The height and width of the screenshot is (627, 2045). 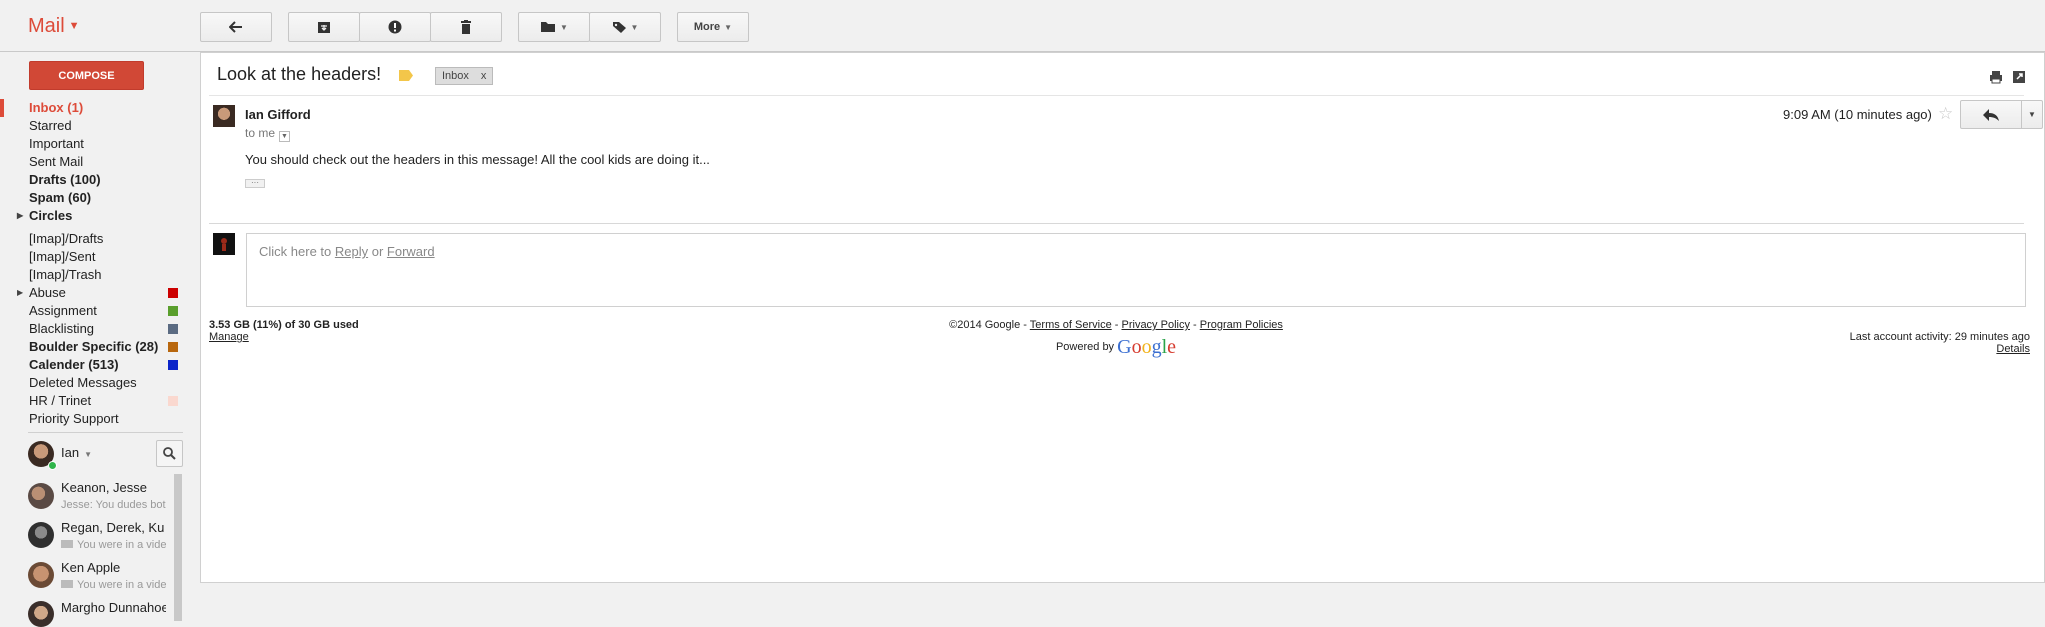 I want to click on report-spam-button, so click(x=395, y=27).